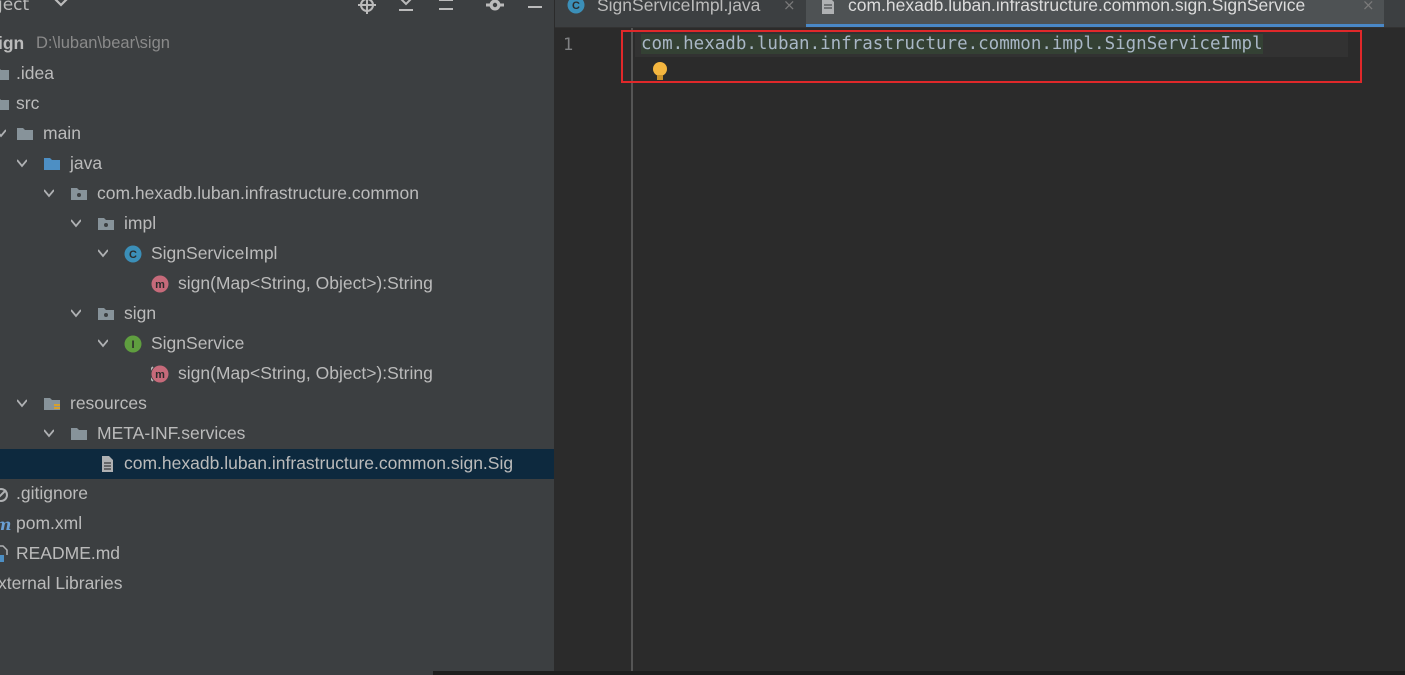  What do you see at coordinates (991, 56) in the screenshot?
I see `annotation-highlight-box` at bounding box center [991, 56].